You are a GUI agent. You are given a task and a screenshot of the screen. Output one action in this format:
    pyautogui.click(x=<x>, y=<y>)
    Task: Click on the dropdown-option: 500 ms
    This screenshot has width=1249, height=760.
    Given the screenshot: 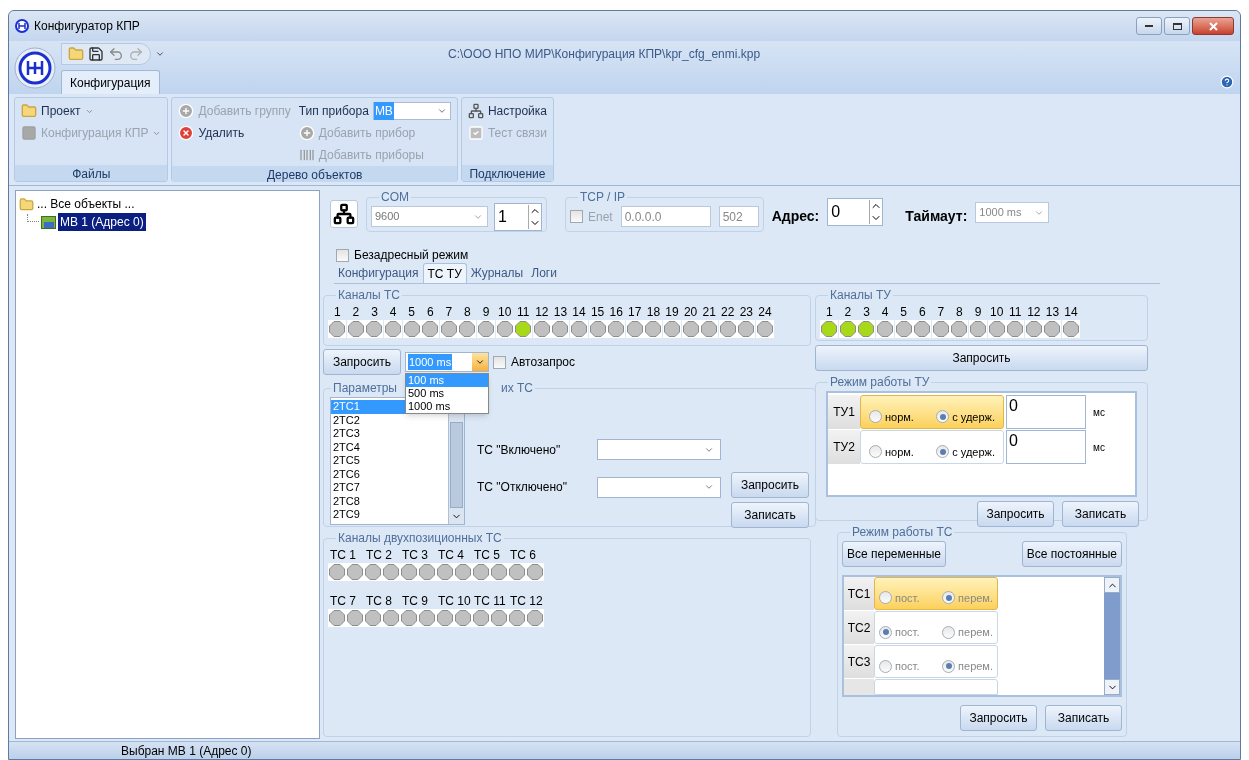 What is the action you would take?
    pyautogui.click(x=447, y=393)
    